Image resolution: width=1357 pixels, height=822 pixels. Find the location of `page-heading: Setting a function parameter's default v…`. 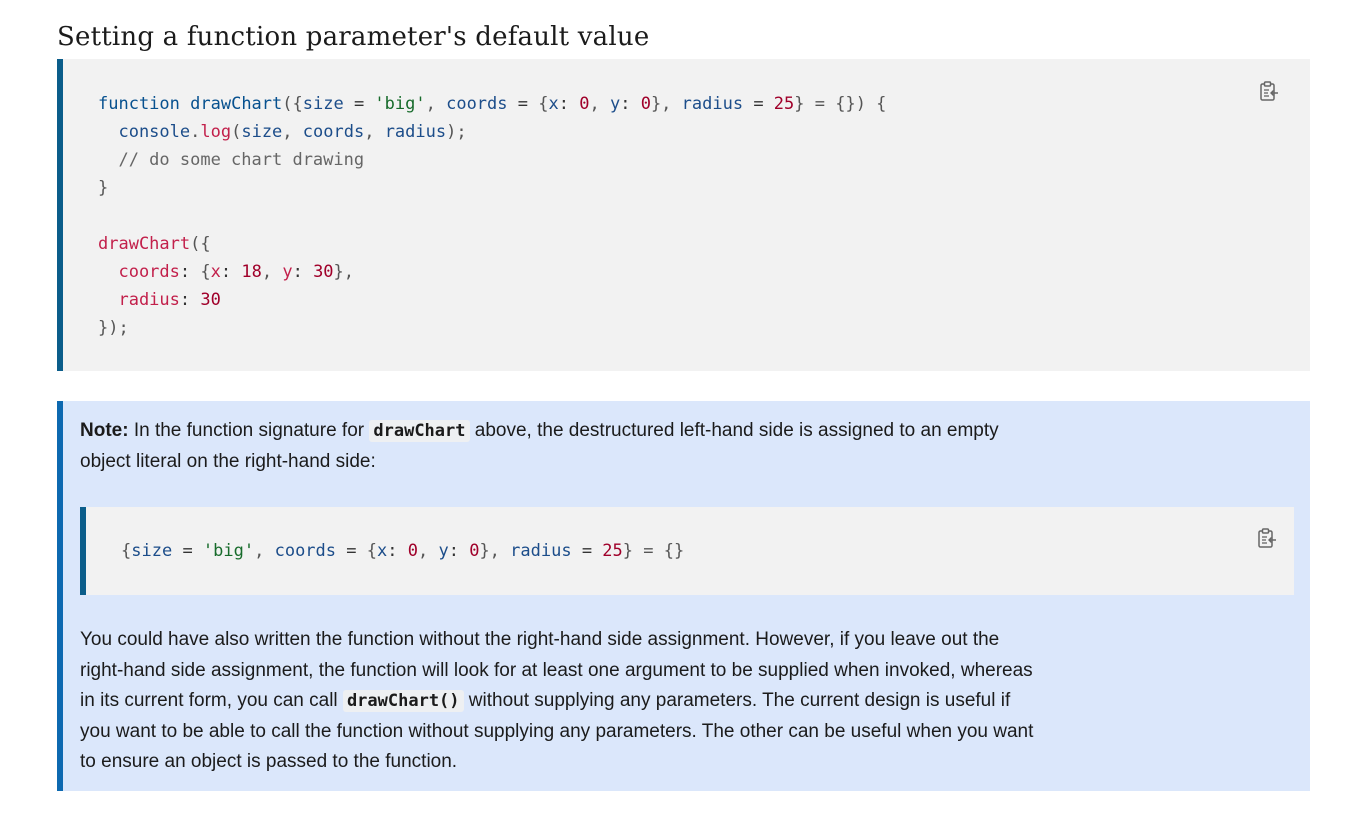

page-heading: Setting a function parameter's default v… is located at coordinates (353, 37).